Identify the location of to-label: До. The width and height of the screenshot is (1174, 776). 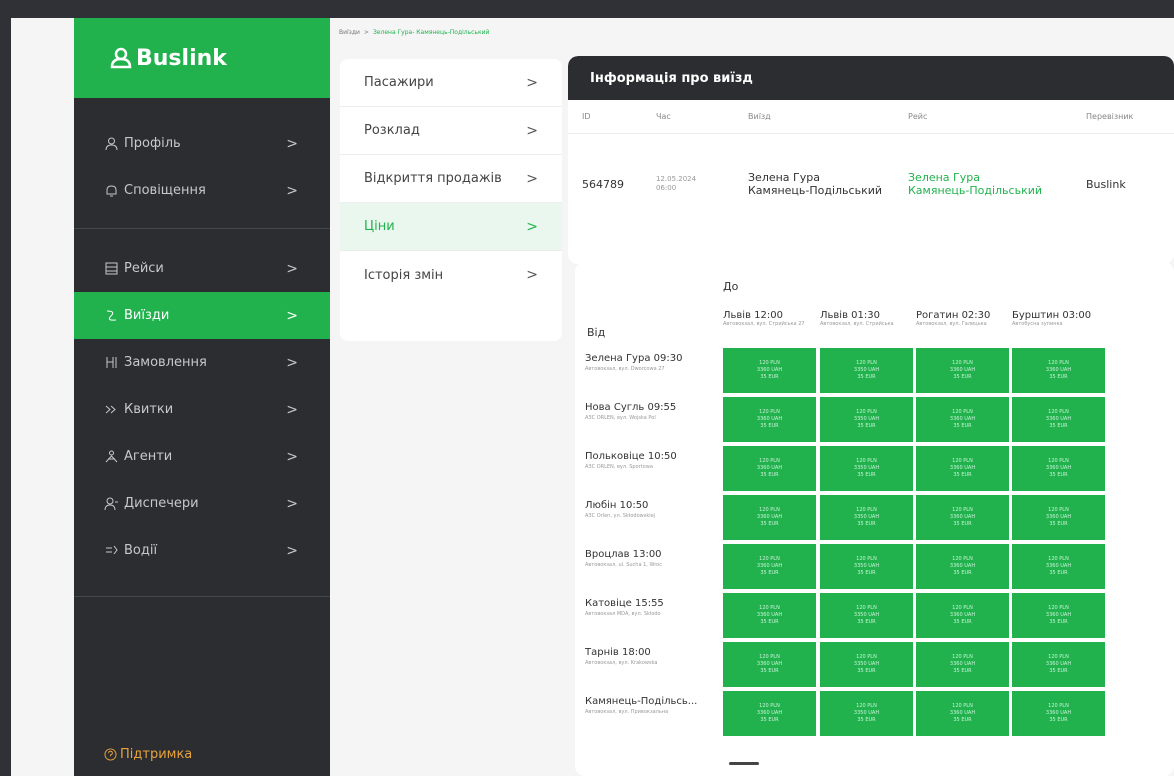
(731, 286).